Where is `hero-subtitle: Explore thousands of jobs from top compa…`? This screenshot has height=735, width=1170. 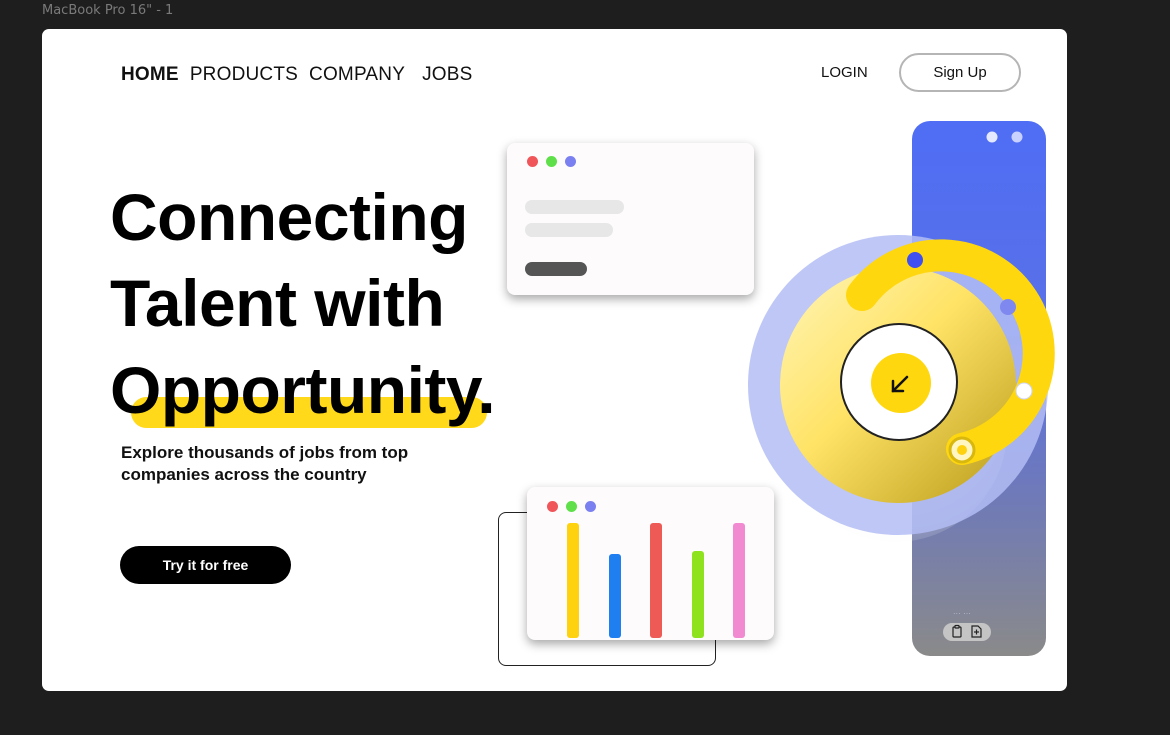
hero-subtitle: Explore thousands of jobs from top compa… is located at coordinates (265, 463).